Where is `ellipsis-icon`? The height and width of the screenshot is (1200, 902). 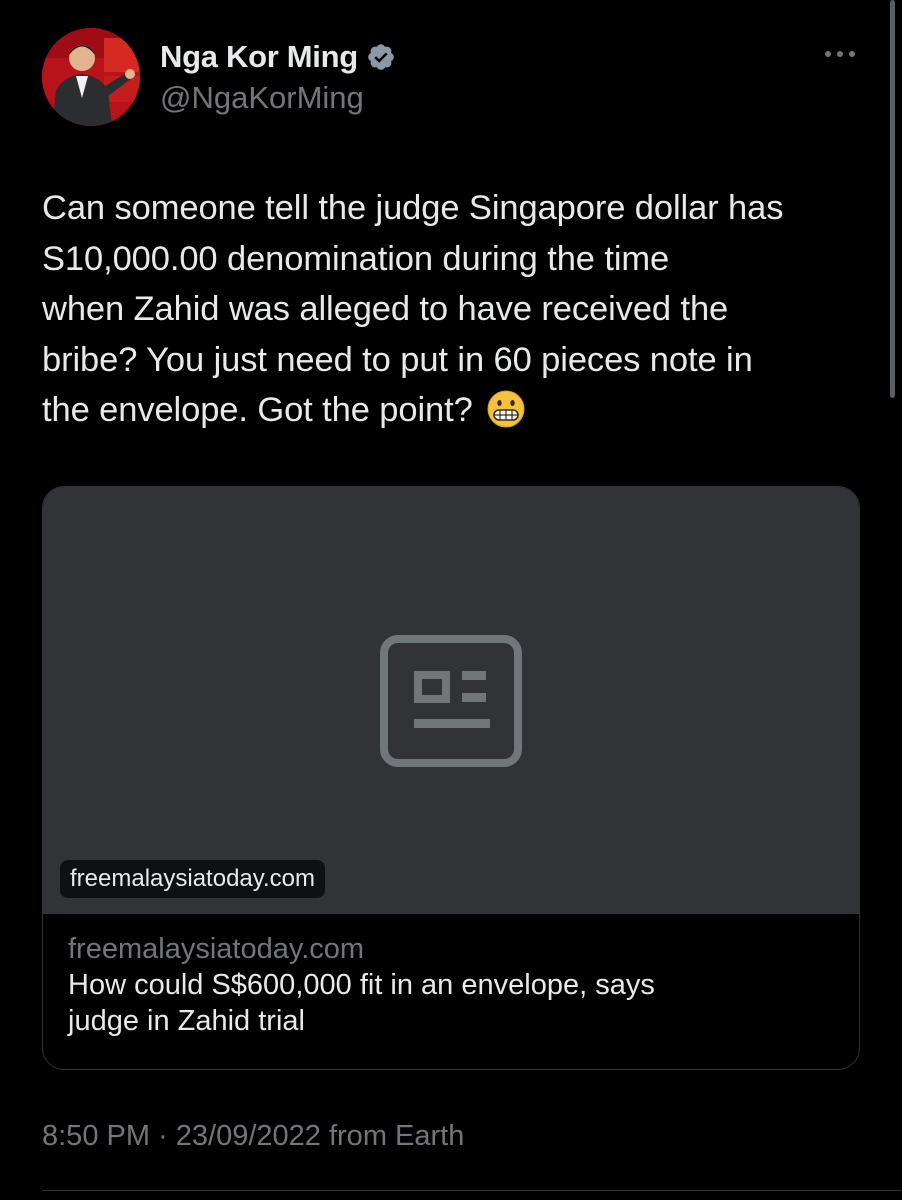
ellipsis-icon is located at coordinates (840, 54).